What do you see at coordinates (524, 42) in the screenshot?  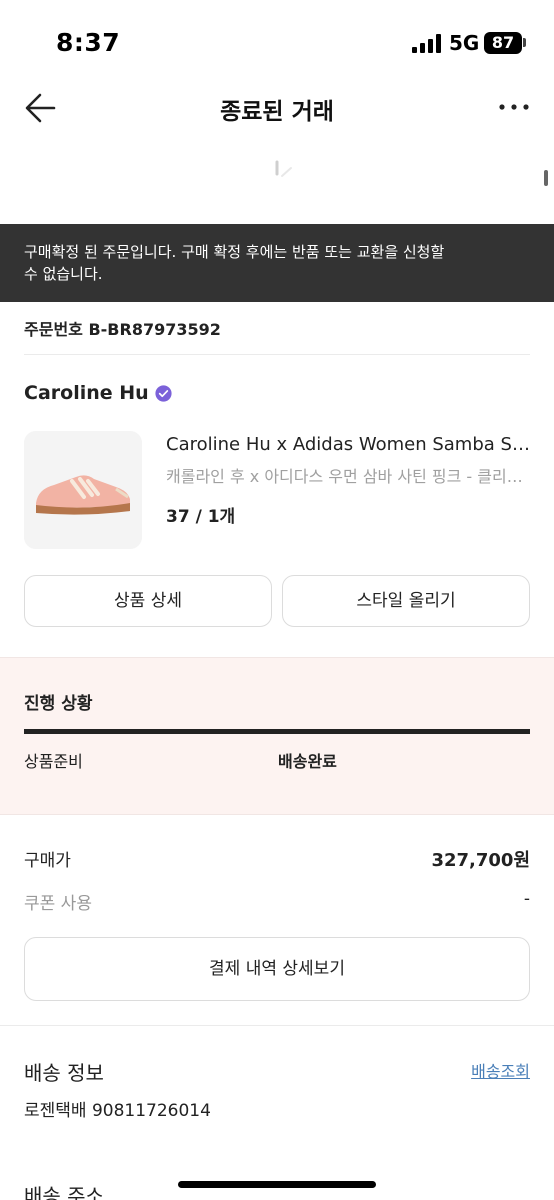 I see `battery-cap` at bounding box center [524, 42].